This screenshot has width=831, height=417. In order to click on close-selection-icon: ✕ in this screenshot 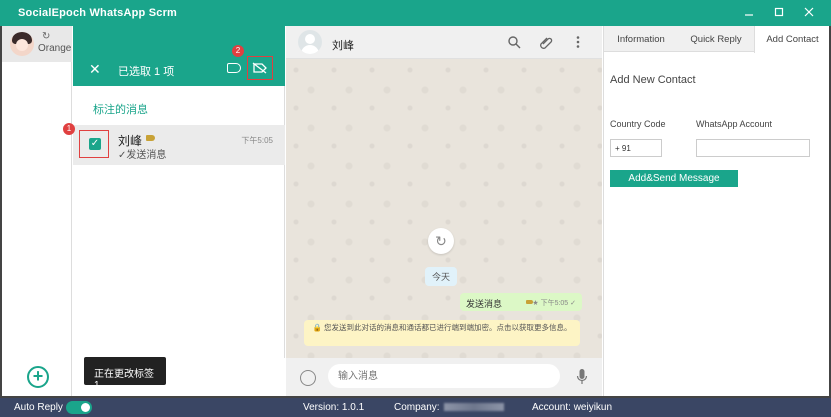, I will do `click(95, 69)`.